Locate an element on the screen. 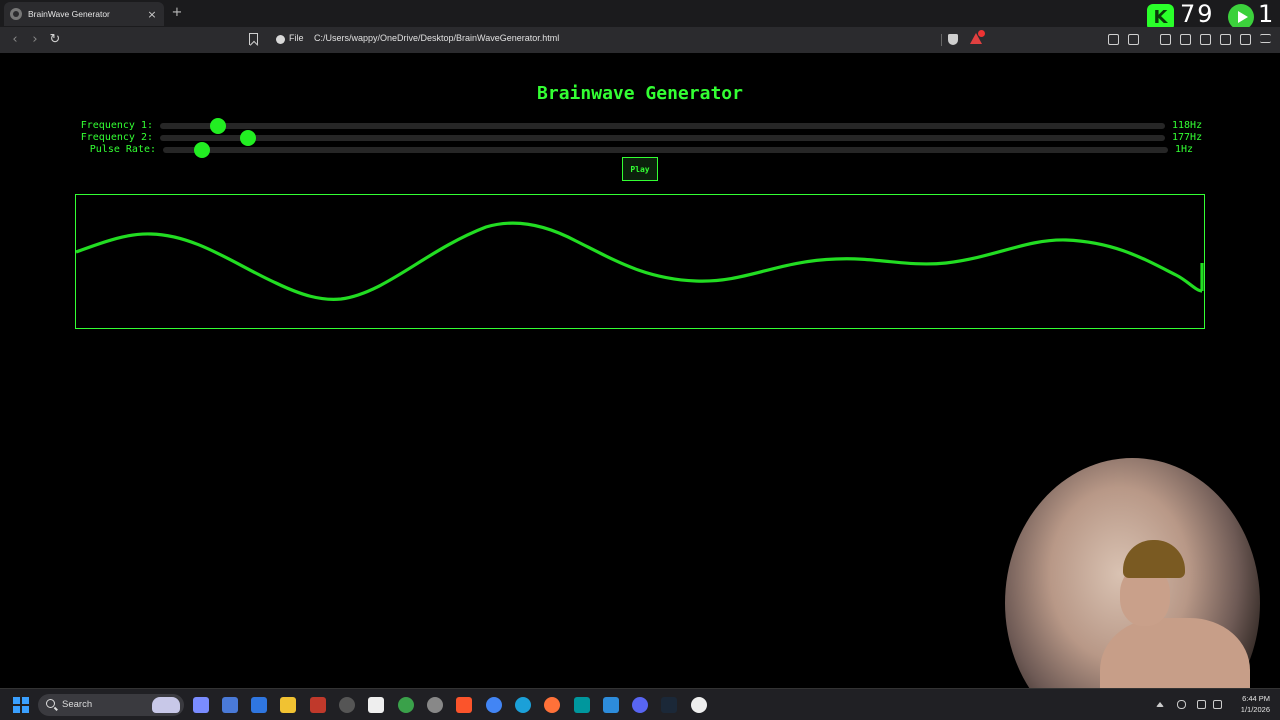  windows-taskbar: Search 6:44 PM 1/1/2026 is located at coordinates (640, 704).